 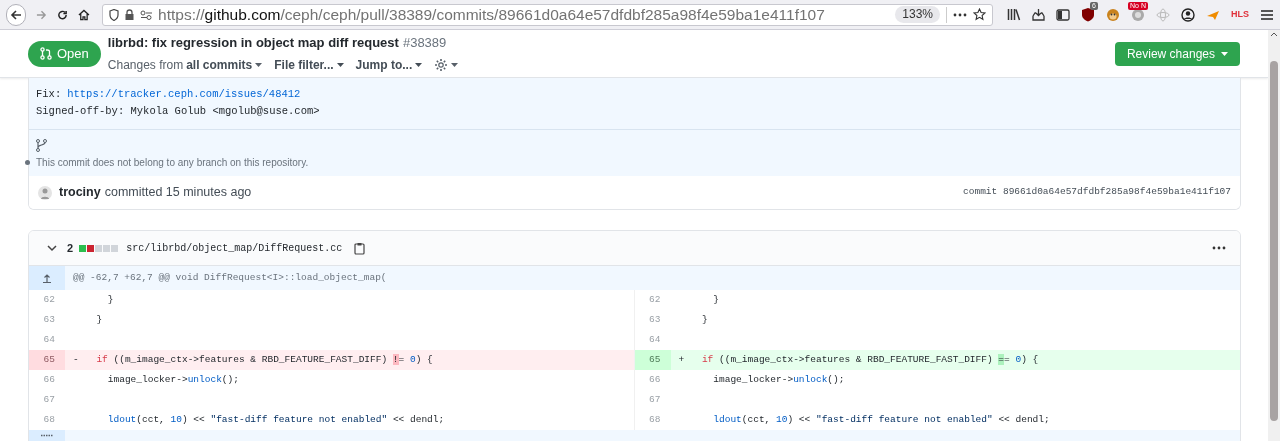 I want to click on lock-icon, so click(x=130, y=14).